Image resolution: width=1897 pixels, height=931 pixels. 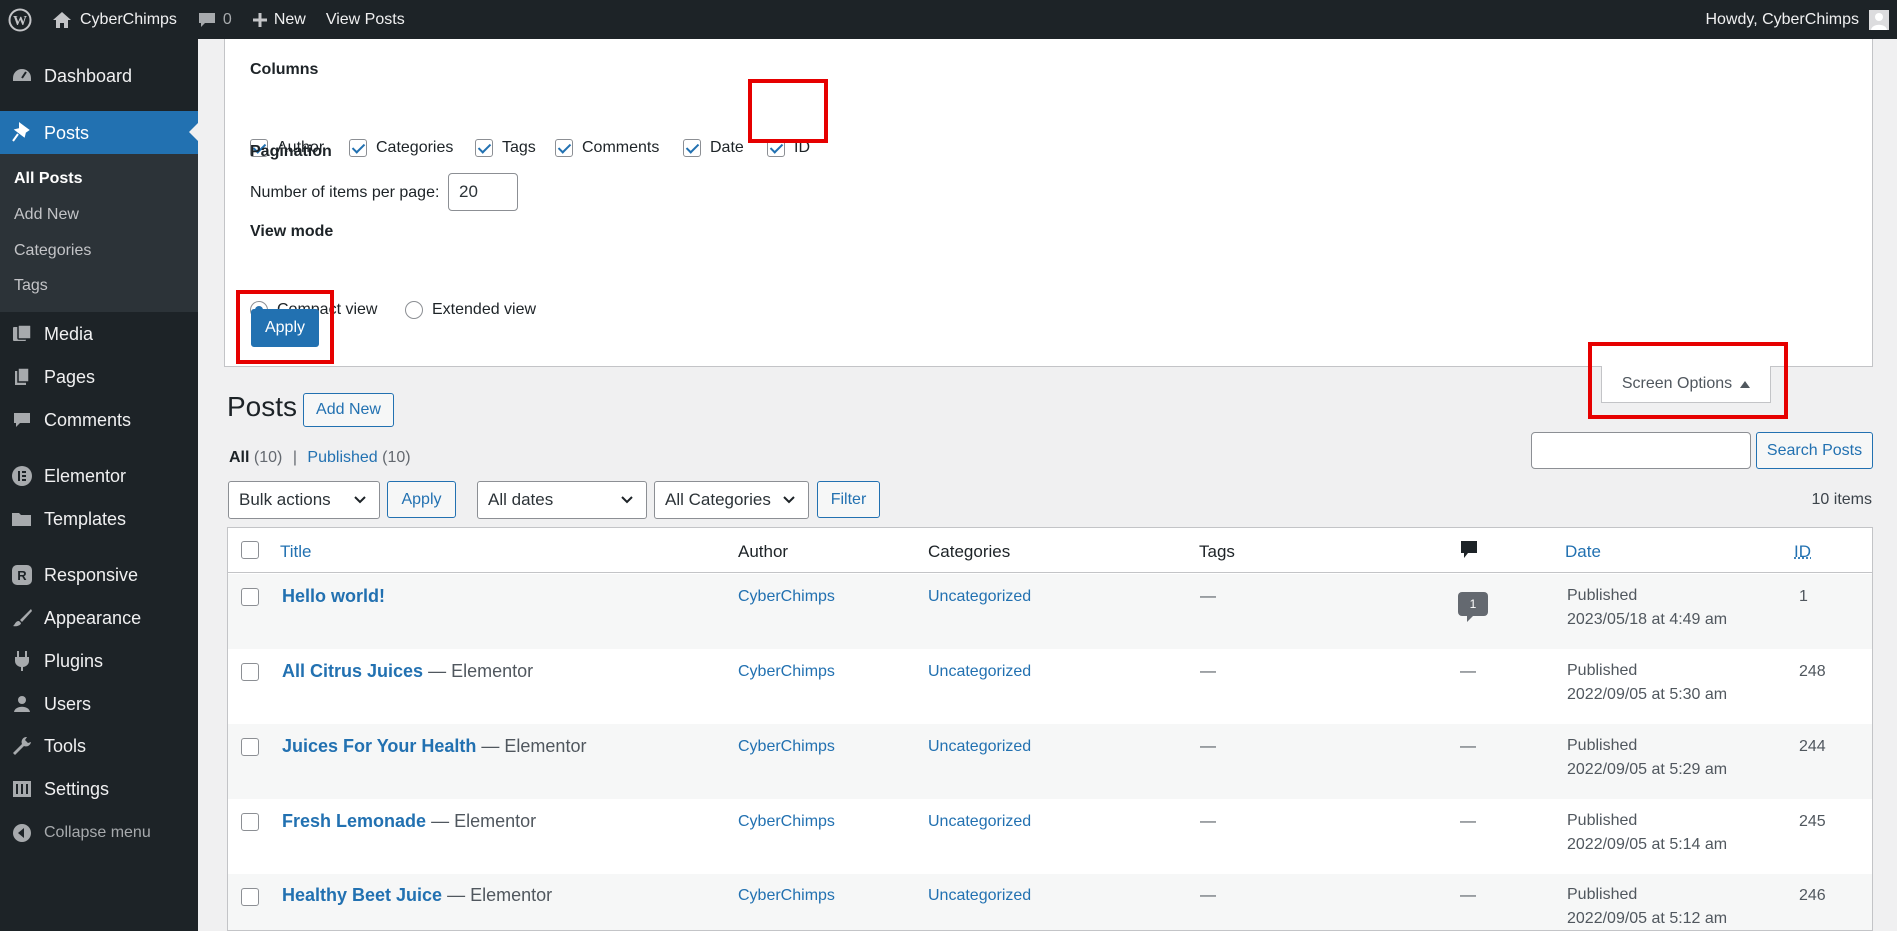 I want to click on comments-link: 0, so click(x=214, y=19).